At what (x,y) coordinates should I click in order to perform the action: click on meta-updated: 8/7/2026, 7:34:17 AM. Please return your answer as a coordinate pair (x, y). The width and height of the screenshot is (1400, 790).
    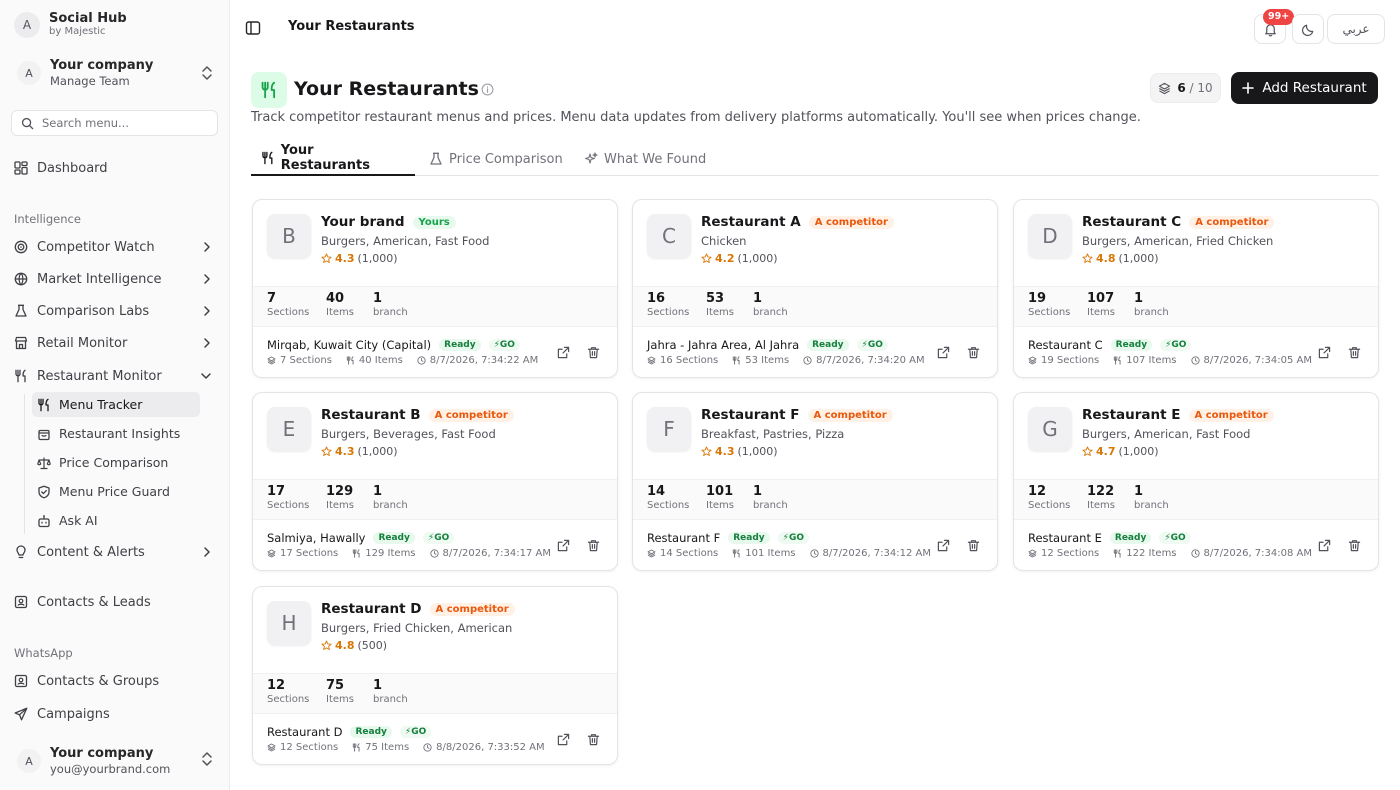
    Looking at the image, I should click on (496, 553).